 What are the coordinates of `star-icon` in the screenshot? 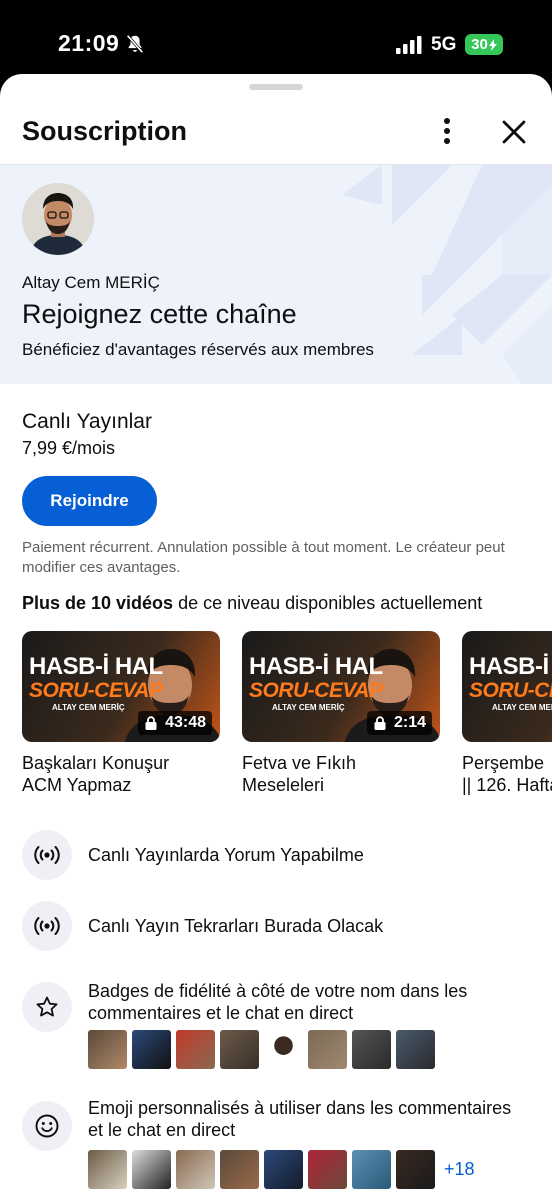 It's located at (47, 1007).